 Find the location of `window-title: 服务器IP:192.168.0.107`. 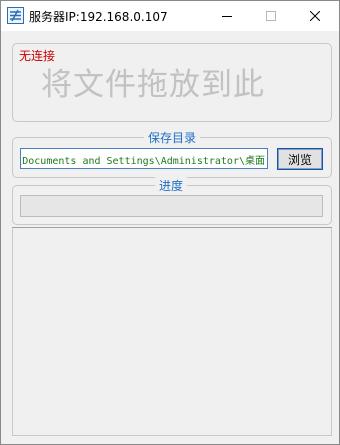

window-title: 服务器IP:192.168.0.107 is located at coordinates (98, 17).